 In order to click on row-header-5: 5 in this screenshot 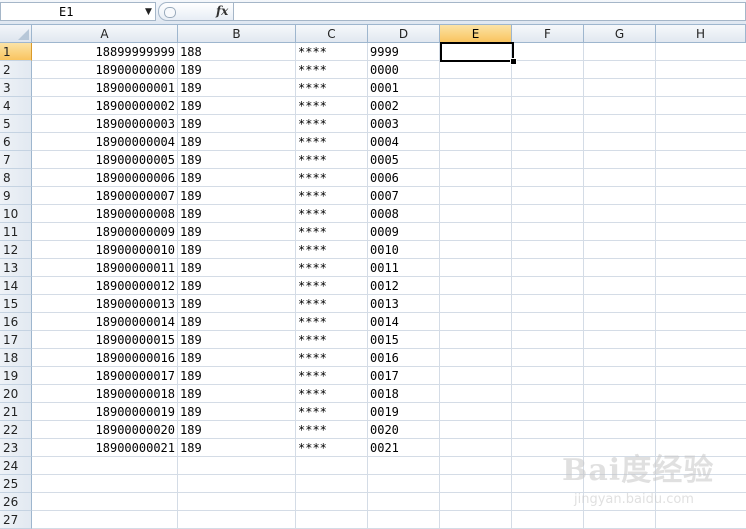, I will do `click(16, 124)`.